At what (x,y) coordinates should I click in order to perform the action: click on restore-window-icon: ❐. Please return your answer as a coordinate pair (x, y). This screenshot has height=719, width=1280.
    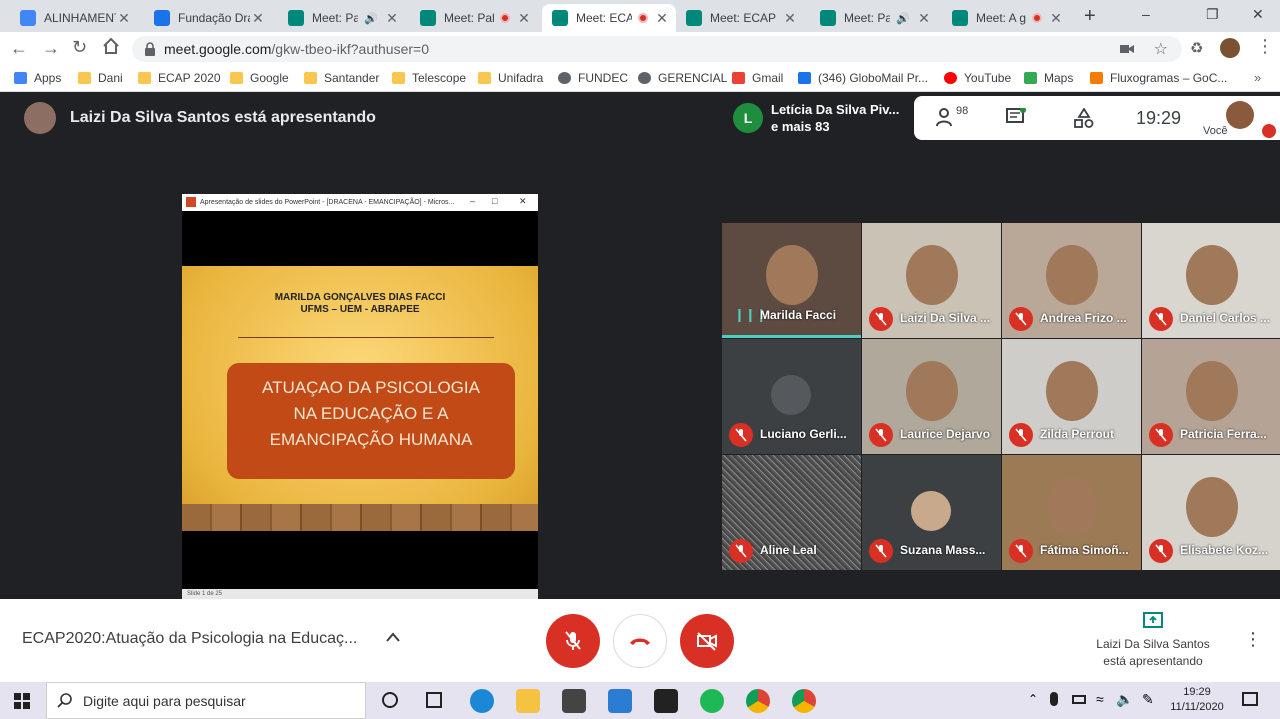
    Looking at the image, I should click on (1212, 14).